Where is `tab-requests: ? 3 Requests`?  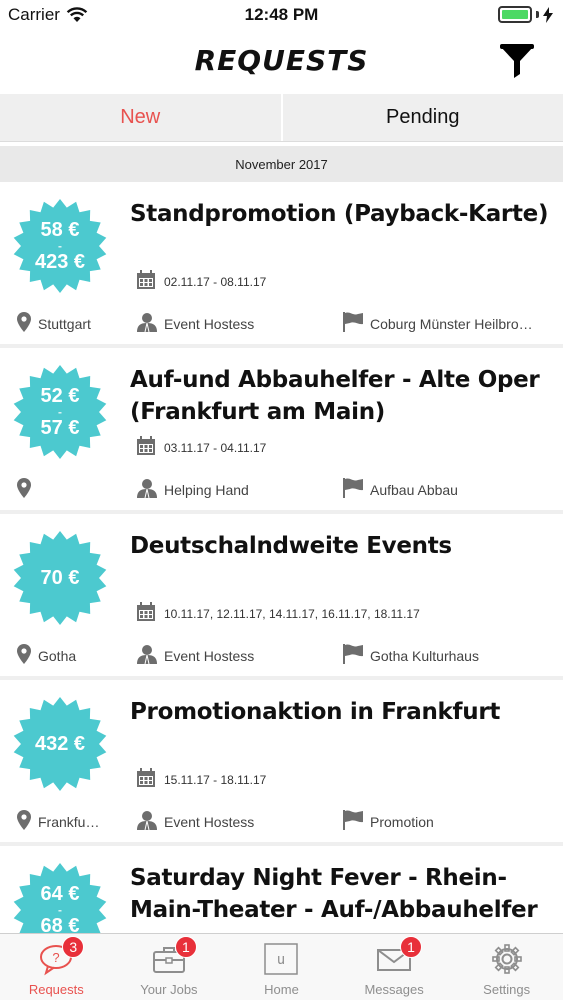
tab-requests: ? 3 Requests is located at coordinates (56, 967).